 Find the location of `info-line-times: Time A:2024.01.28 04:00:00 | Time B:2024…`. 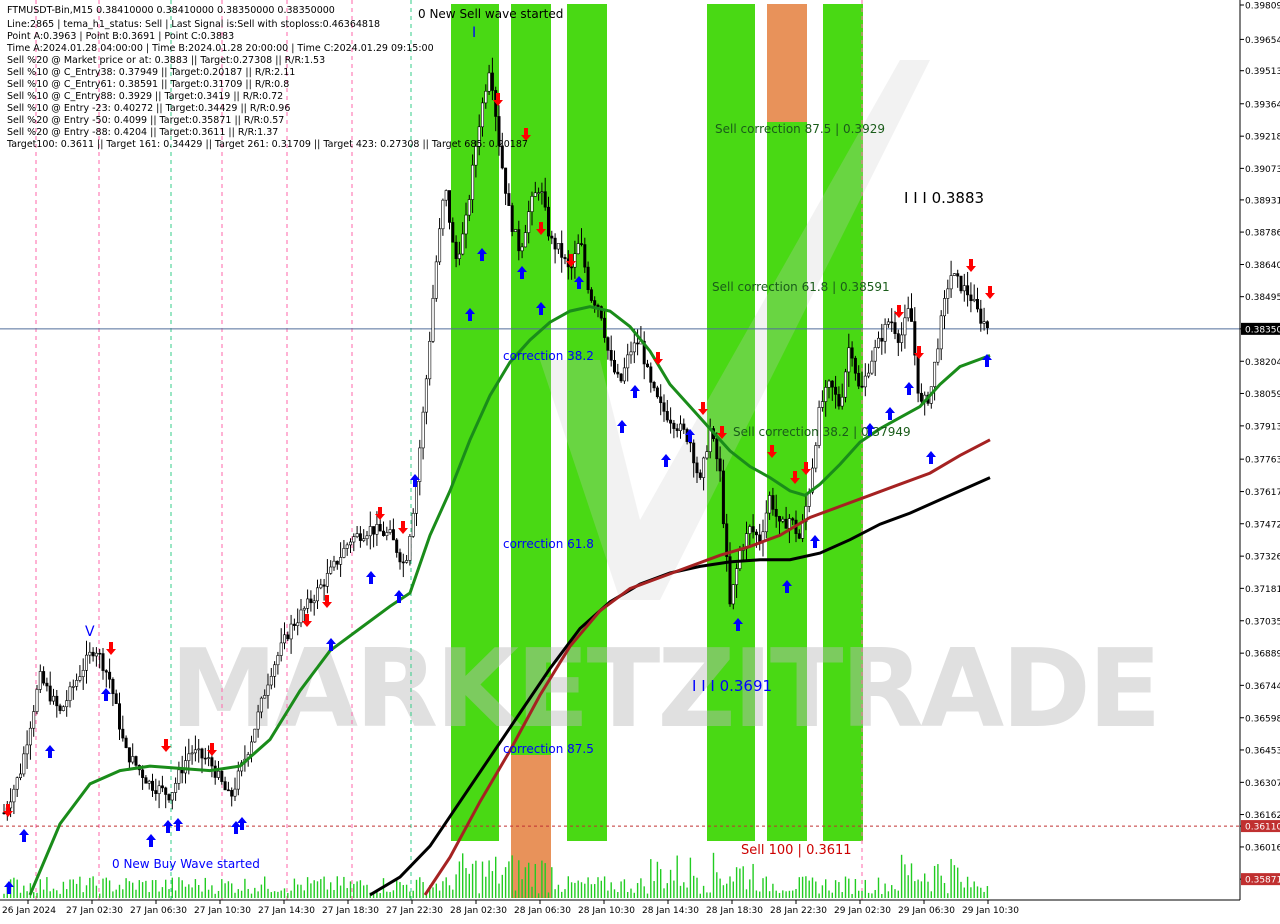

info-line-times: Time A:2024.01.28 04:00:00 | Time B:2024… is located at coordinates (220, 48).